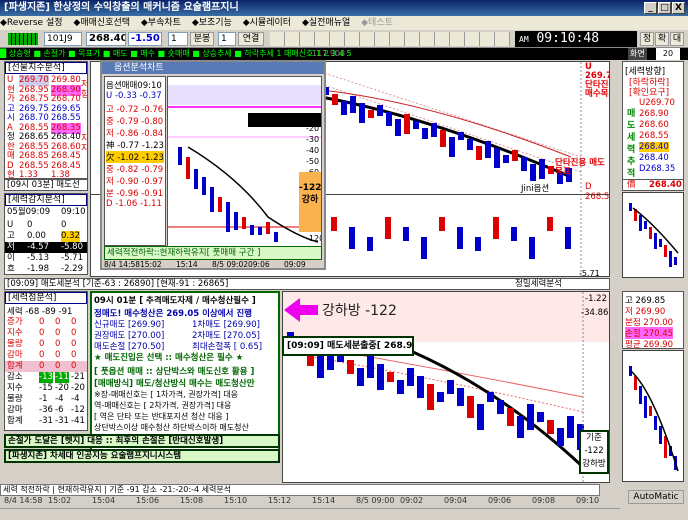  I want to click on price-field: 268.40, so click(106, 39).